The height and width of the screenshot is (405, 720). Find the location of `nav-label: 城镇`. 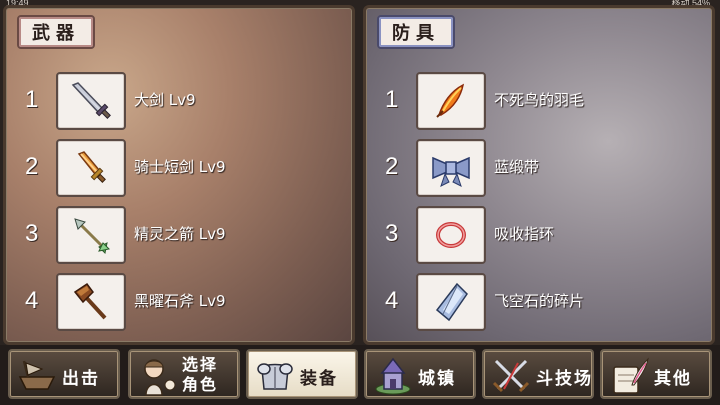

nav-label: 城镇 is located at coordinates (437, 379).